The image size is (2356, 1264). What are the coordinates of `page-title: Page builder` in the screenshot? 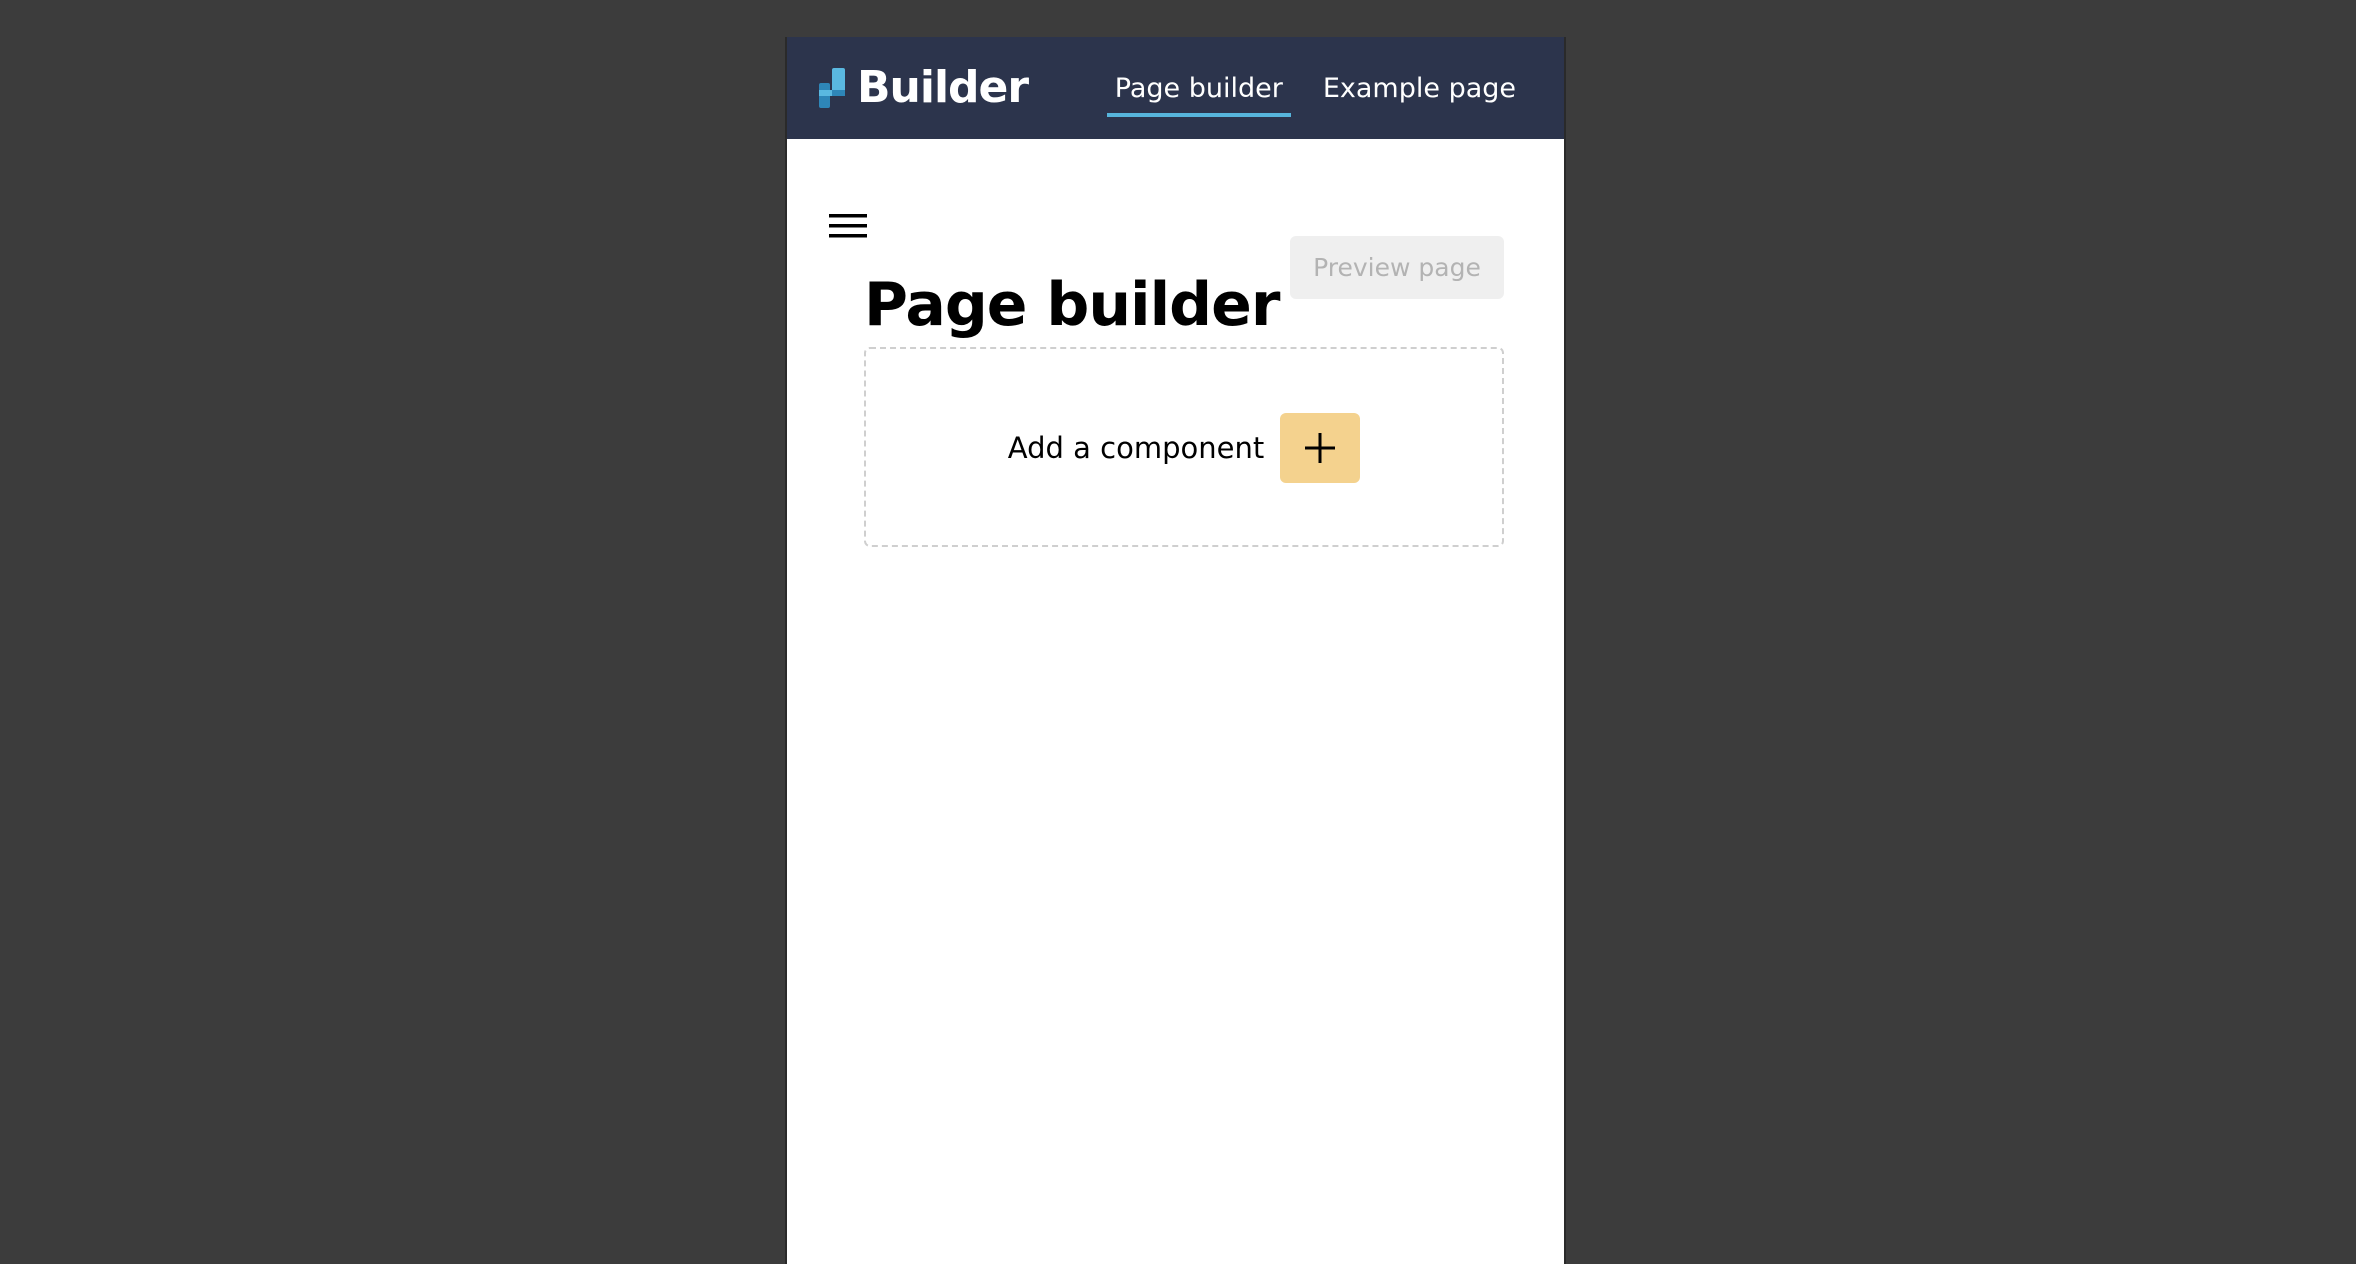 It's located at (1072, 305).